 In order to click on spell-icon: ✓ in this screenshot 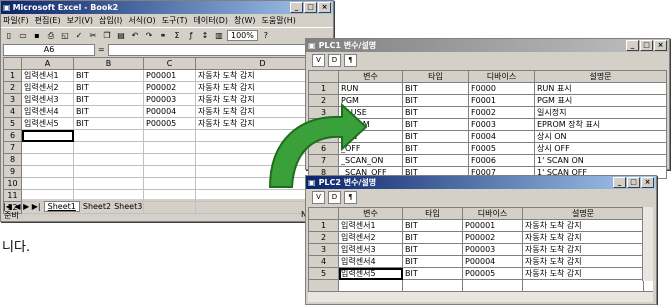, I will do `click(79, 36)`.